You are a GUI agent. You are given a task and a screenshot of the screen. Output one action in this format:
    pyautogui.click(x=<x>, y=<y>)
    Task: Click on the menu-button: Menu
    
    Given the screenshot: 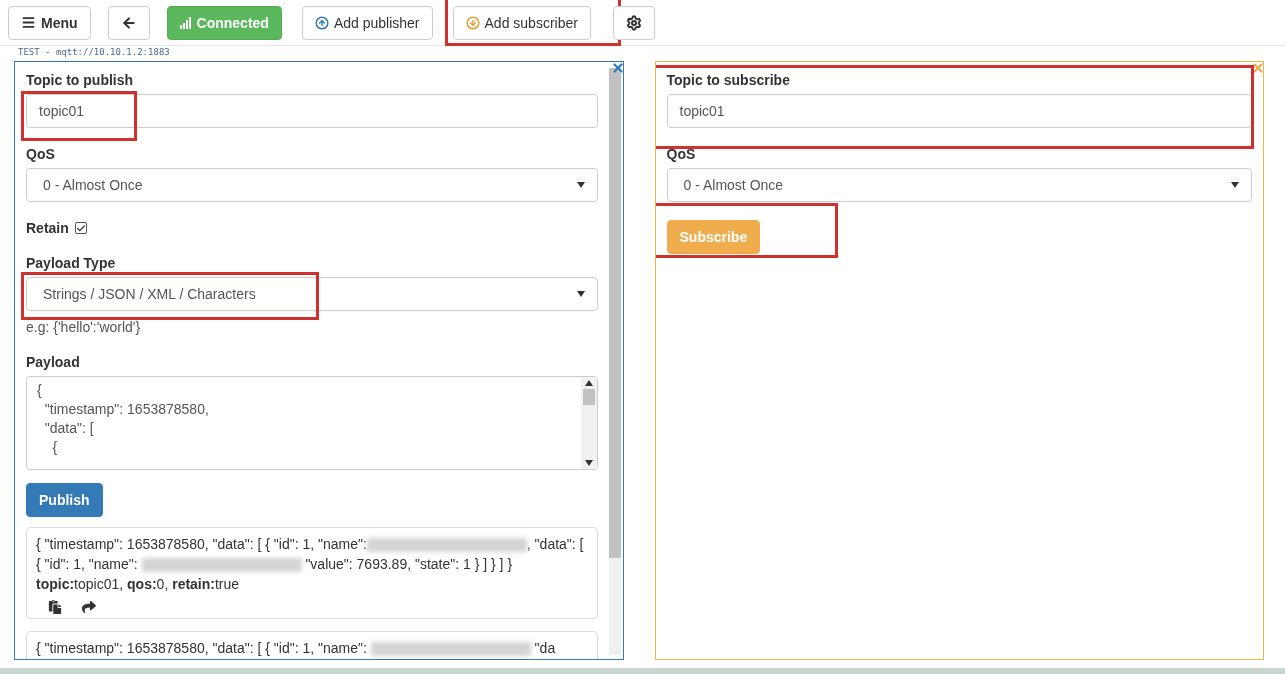 What is the action you would take?
    pyautogui.click(x=49, y=22)
    